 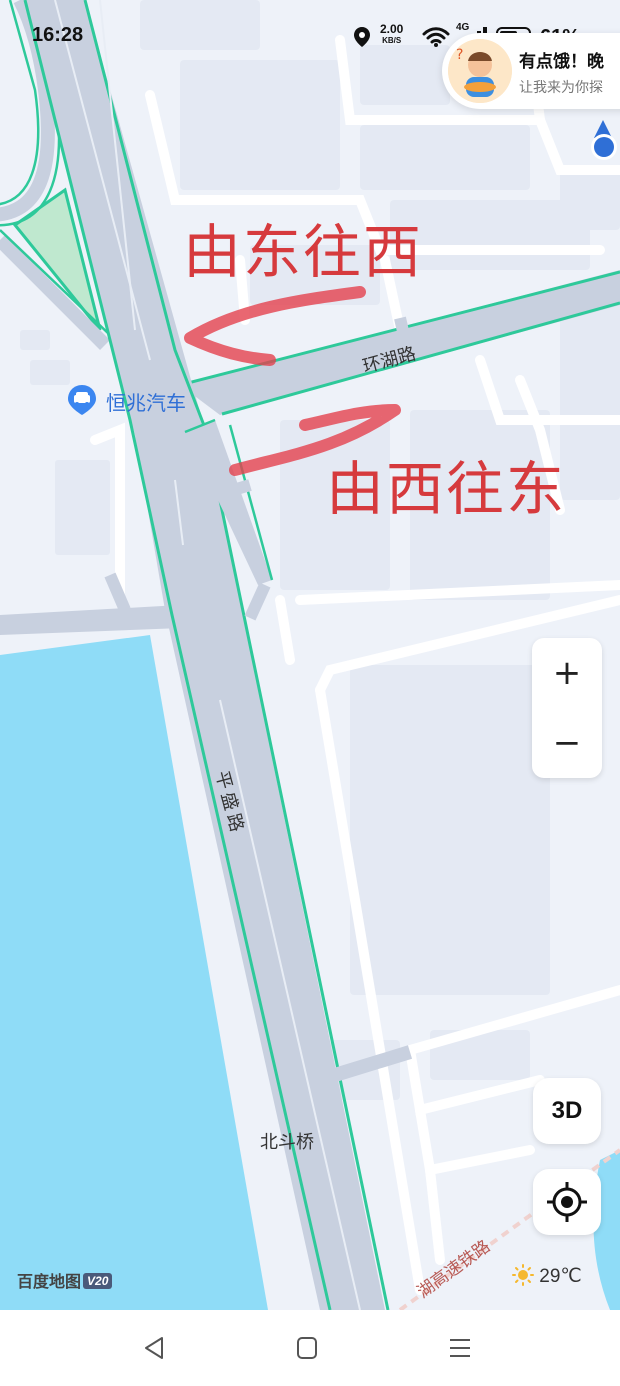 I want to click on net-speed: 2.00 KB/S, so click(x=391, y=35).